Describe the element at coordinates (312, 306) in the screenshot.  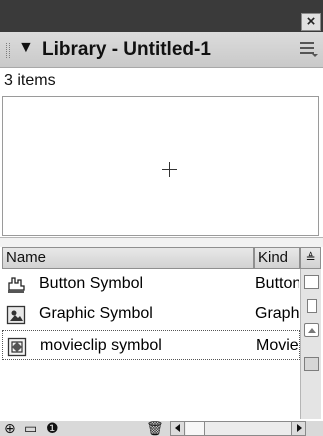
I see `folder-toggle-icon` at that location.